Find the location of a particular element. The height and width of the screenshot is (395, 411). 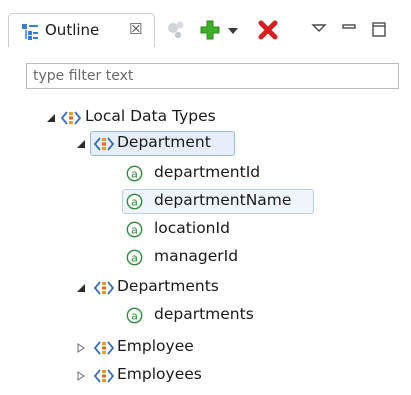

tab-outline: Outline ☒ is located at coordinates (81, 30).